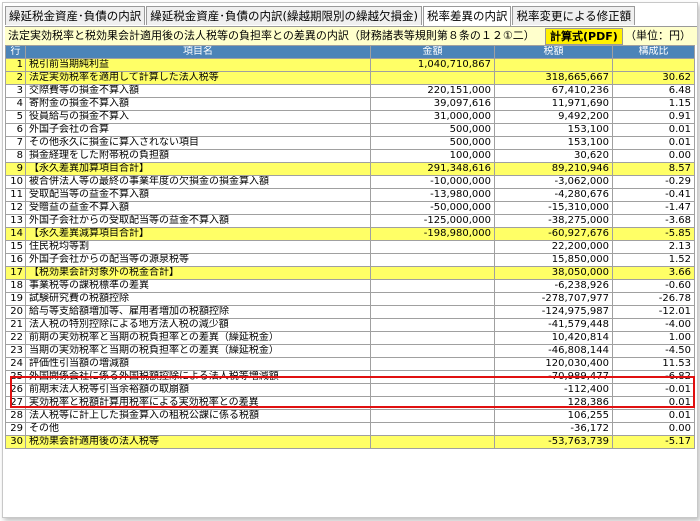 This screenshot has height=521, width=700. What do you see at coordinates (553, 78) in the screenshot?
I see `tax-amount-cell: 318,665,667` at bounding box center [553, 78].